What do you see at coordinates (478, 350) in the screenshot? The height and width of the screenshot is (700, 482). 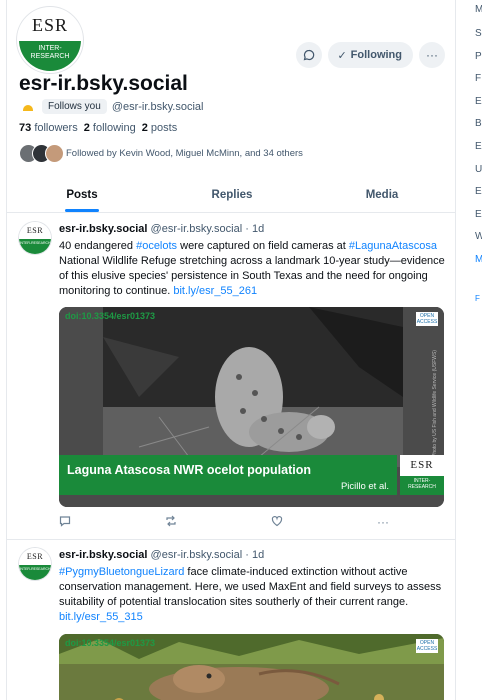 I see `right-sidebar: M S P F E B E U E E W M F` at bounding box center [478, 350].